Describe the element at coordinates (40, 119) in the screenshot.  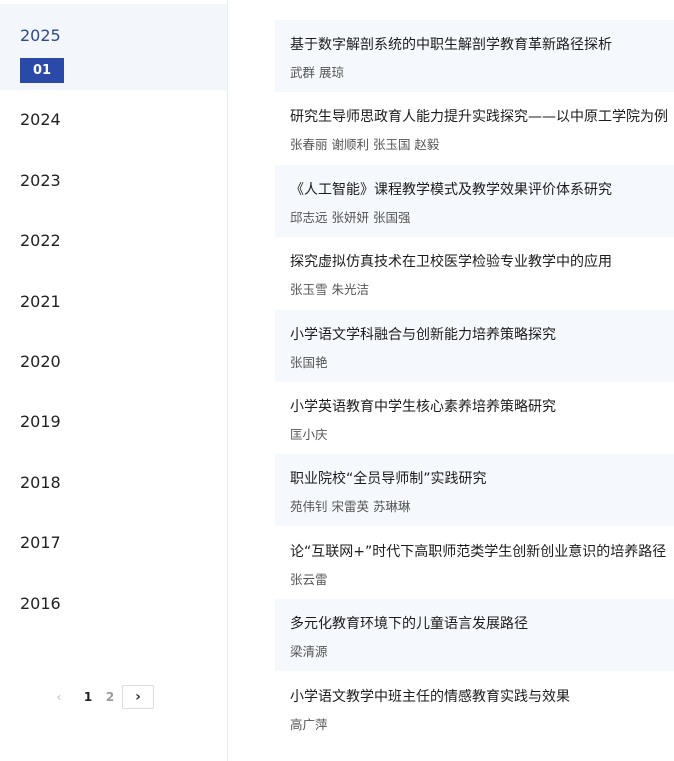
I see `year-item: 2024` at that location.